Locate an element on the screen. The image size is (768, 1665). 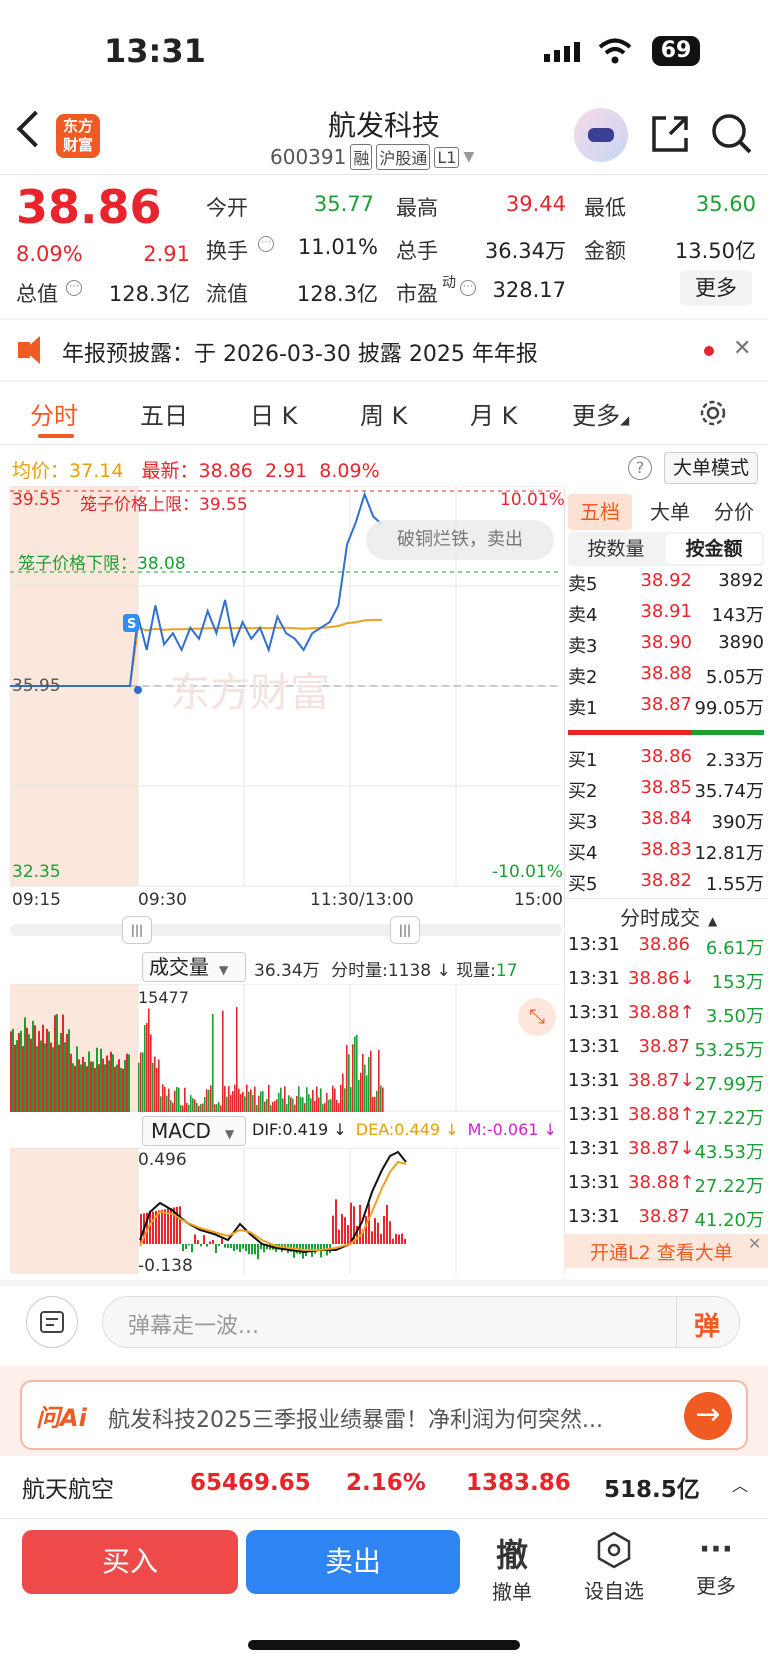
add-watchlist-button: 设自选 is located at coordinates (614, 1567).